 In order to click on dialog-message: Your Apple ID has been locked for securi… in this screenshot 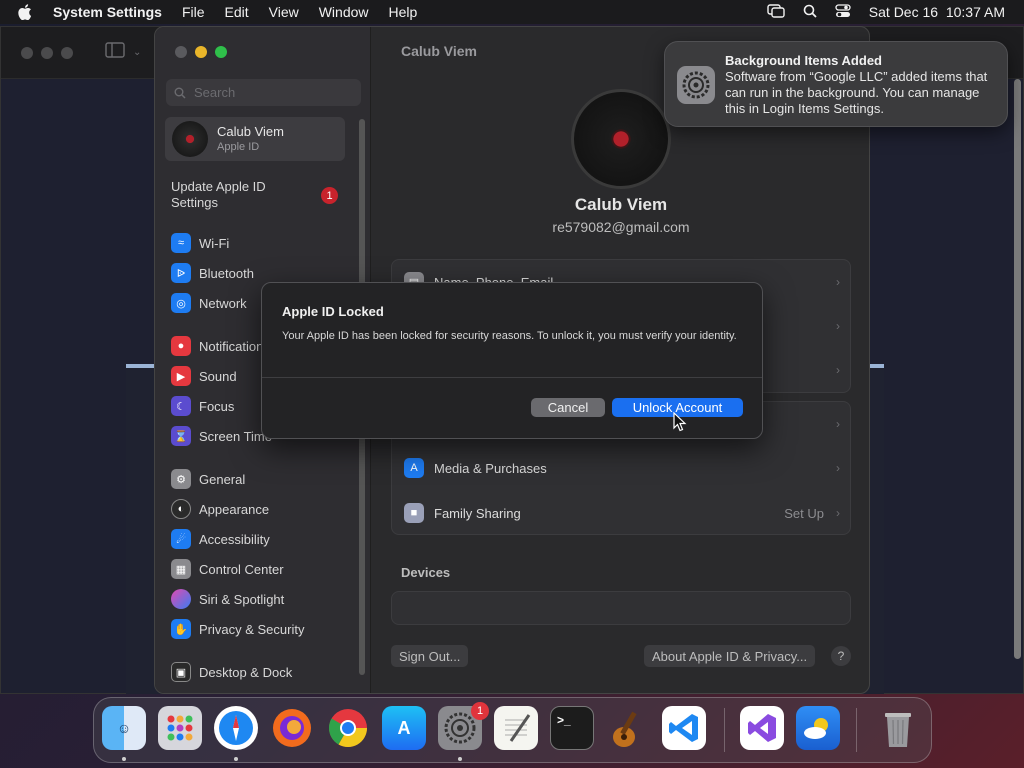, I will do `click(509, 336)`.